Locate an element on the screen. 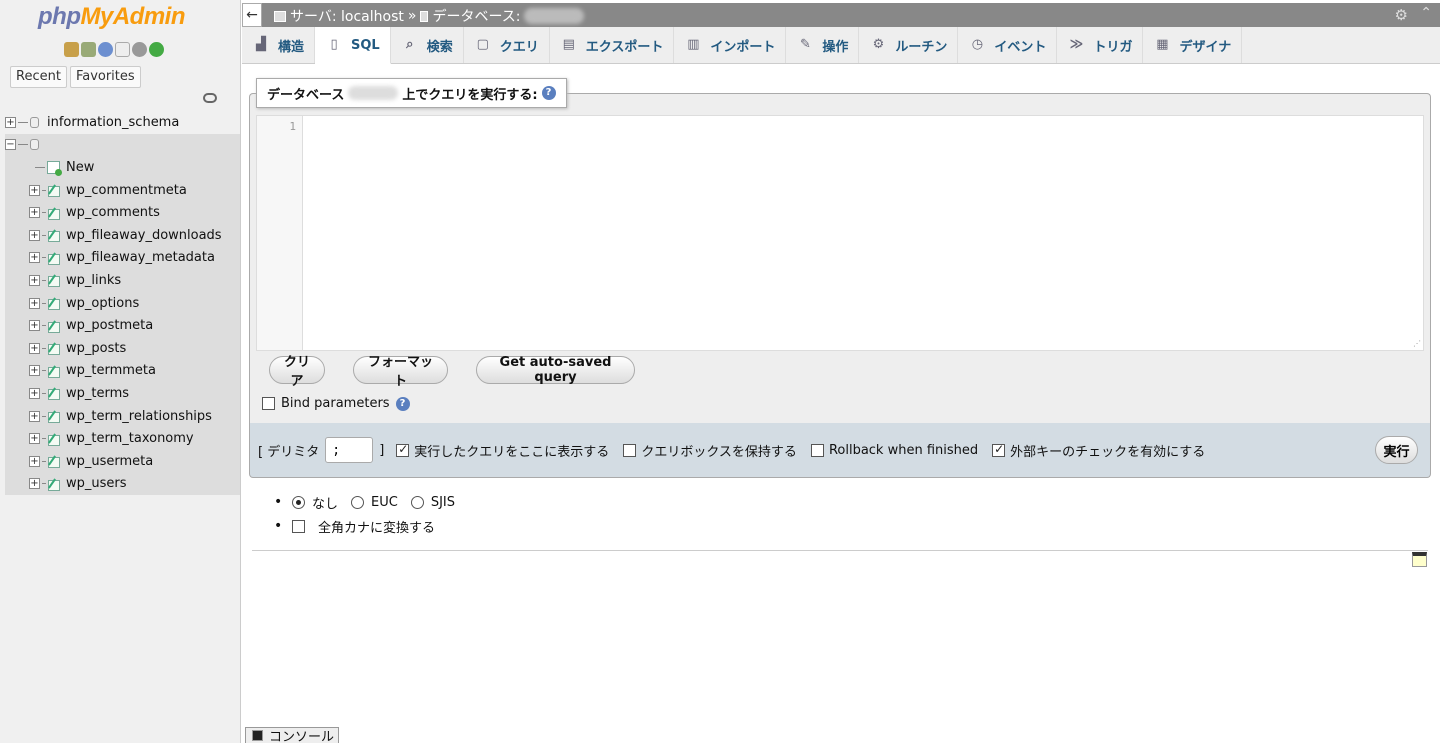 This screenshot has height=743, width=1440. gear-icon is located at coordinates (139, 49).